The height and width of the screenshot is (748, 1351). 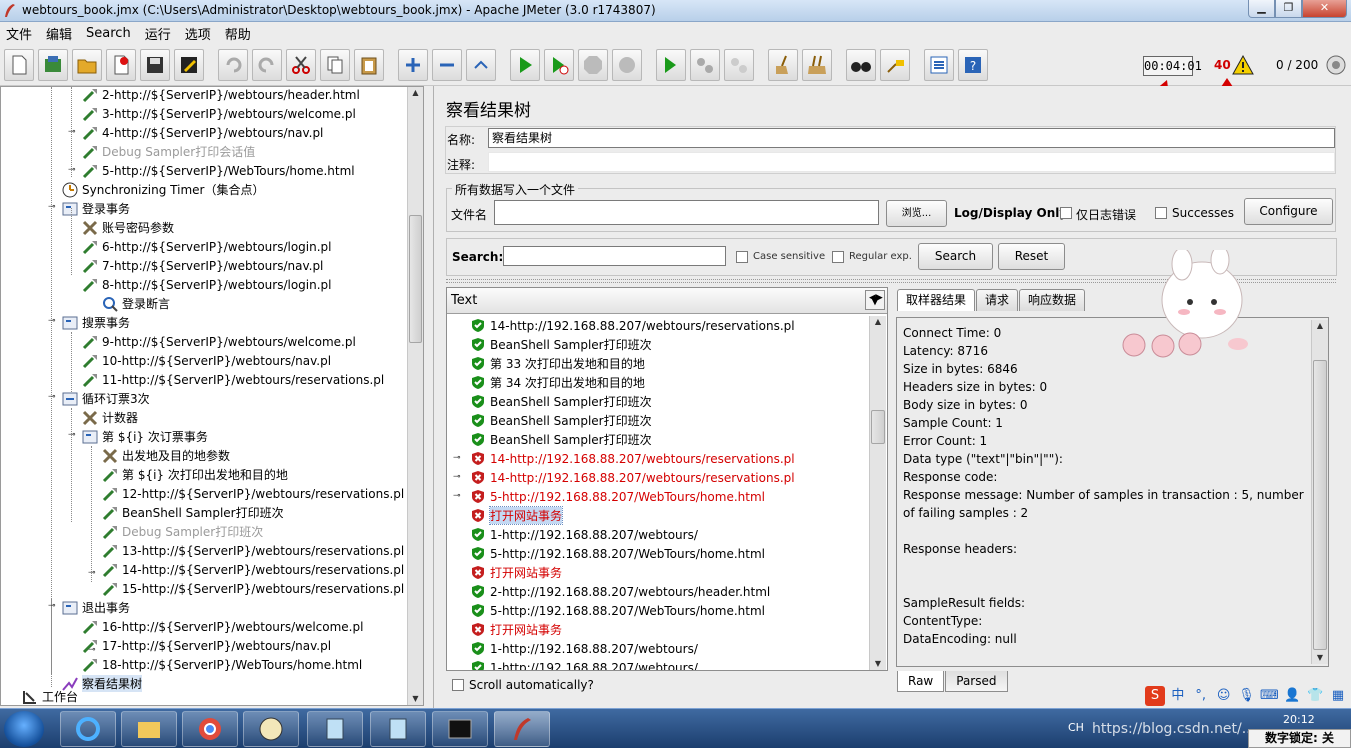 I want to click on name-field: 察看结果树, so click(x=911, y=138).